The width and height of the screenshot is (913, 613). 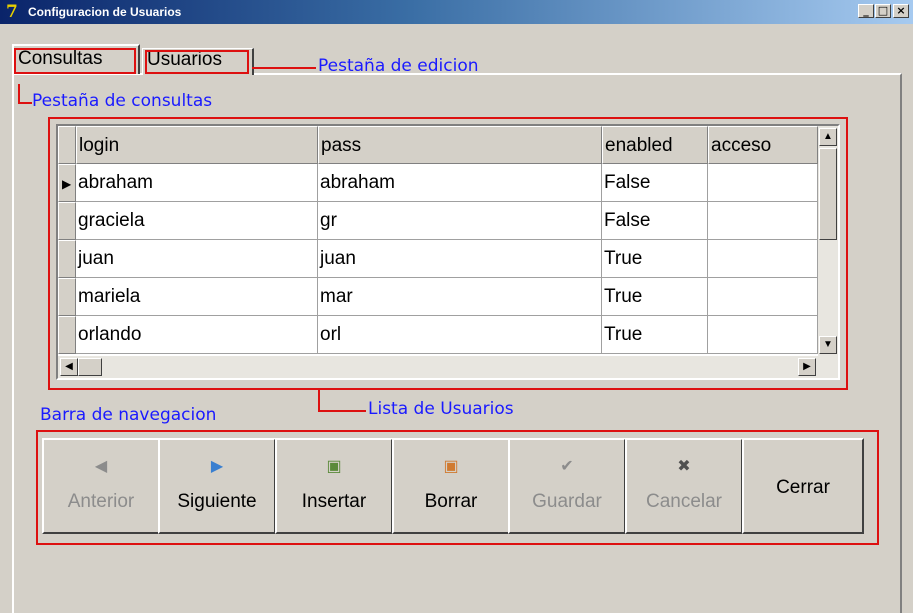 What do you see at coordinates (197, 259) in the screenshot?
I see `cell-login: juan` at bounding box center [197, 259].